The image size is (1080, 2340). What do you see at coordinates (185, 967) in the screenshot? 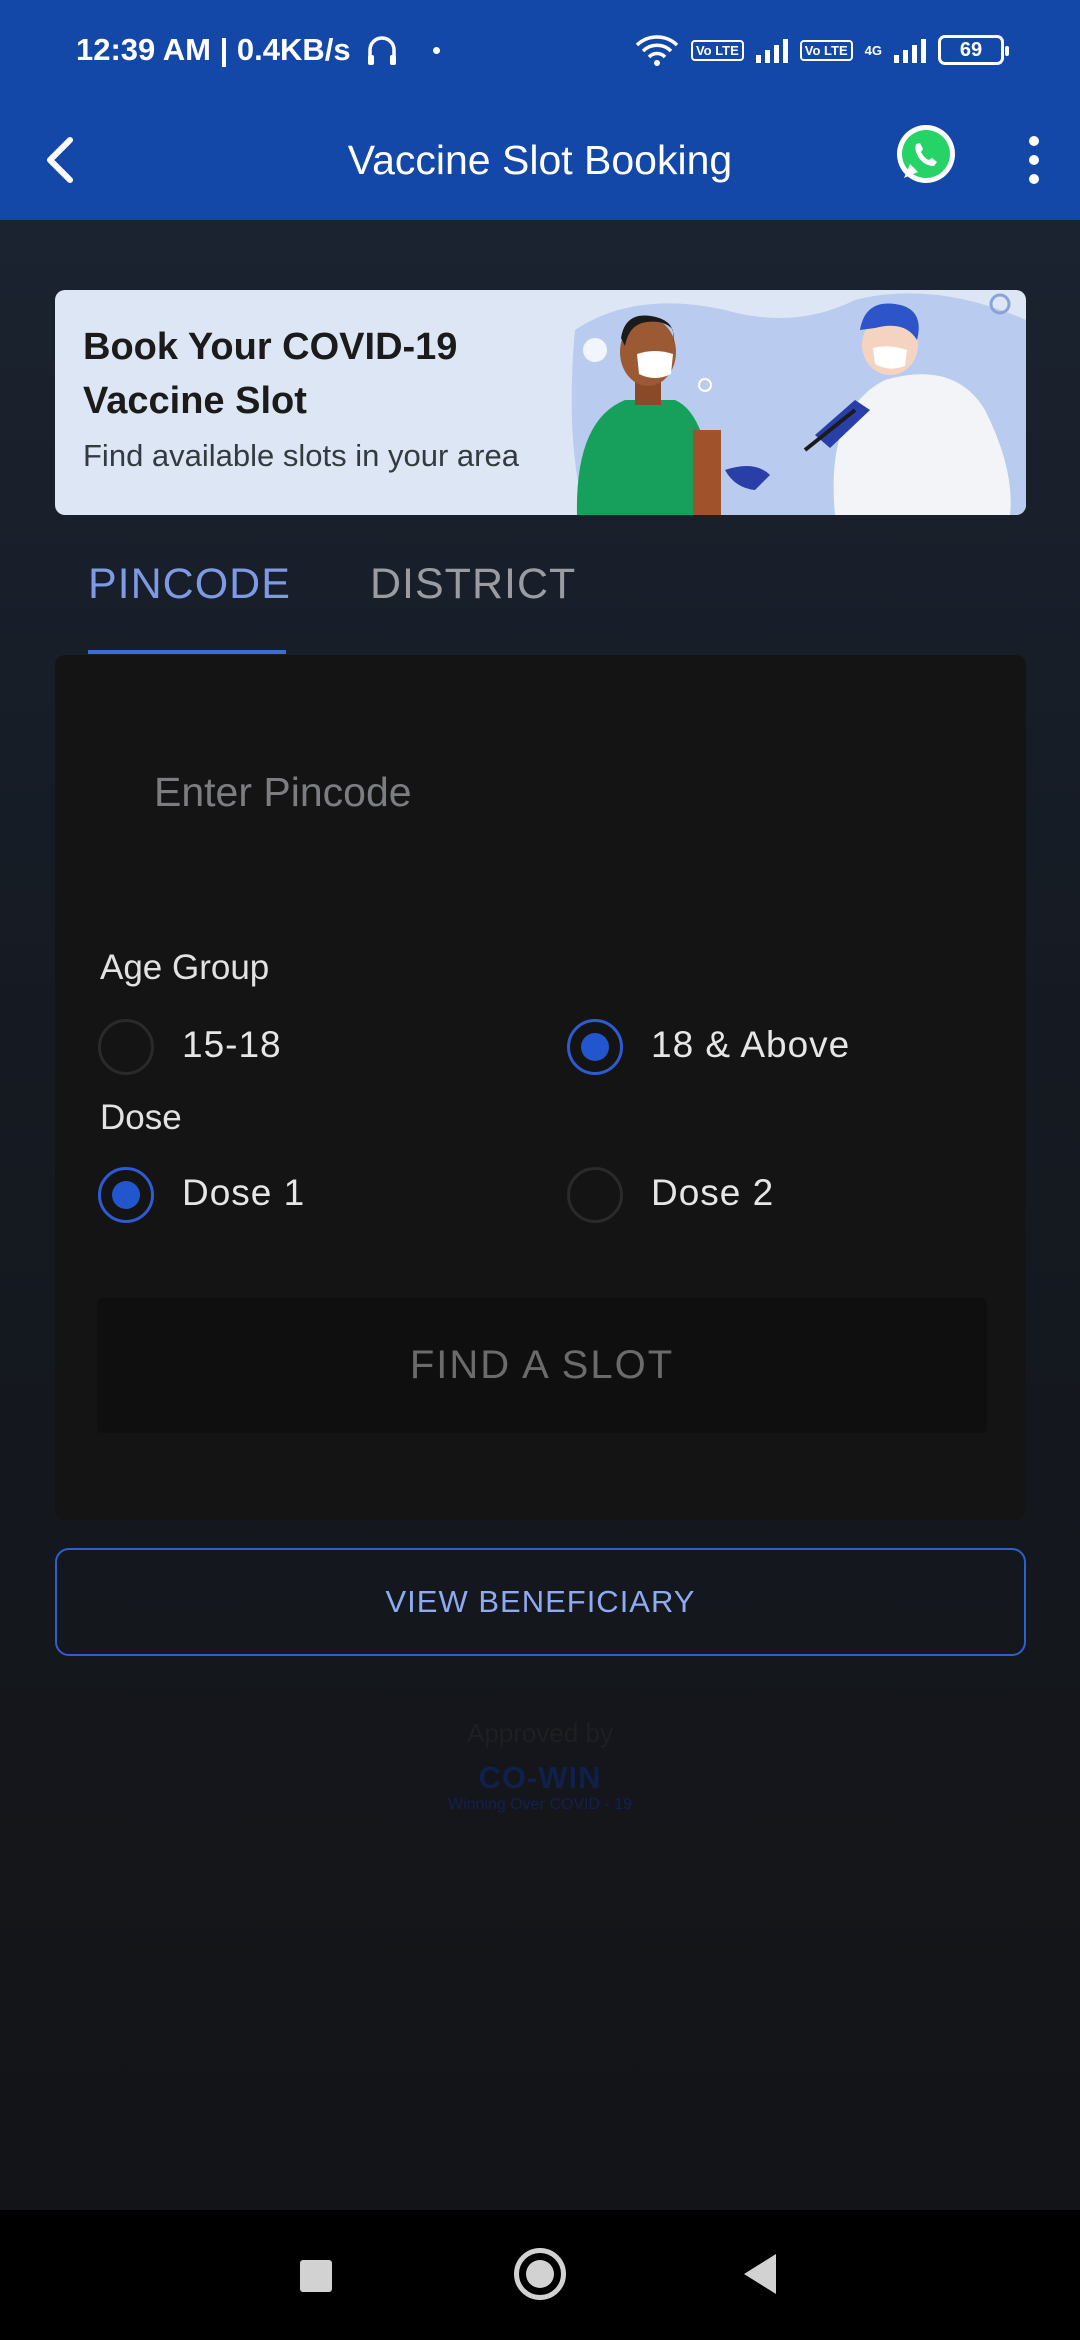
I see `age-group-label: Age Group` at bounding box center [185, 967].